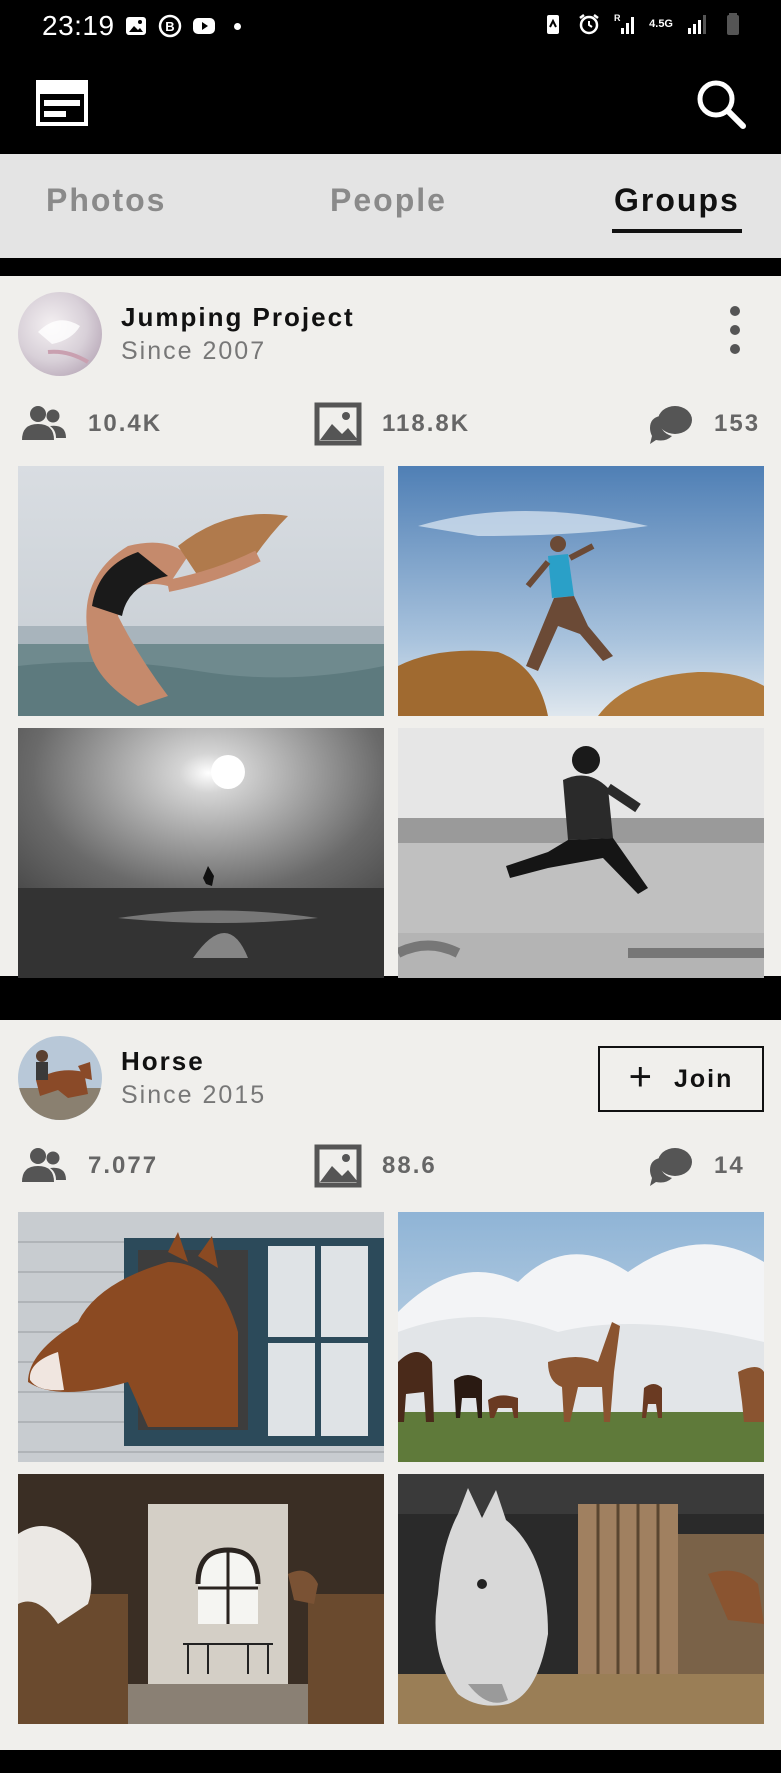  I want to click on app-bar, so click(390, 105).